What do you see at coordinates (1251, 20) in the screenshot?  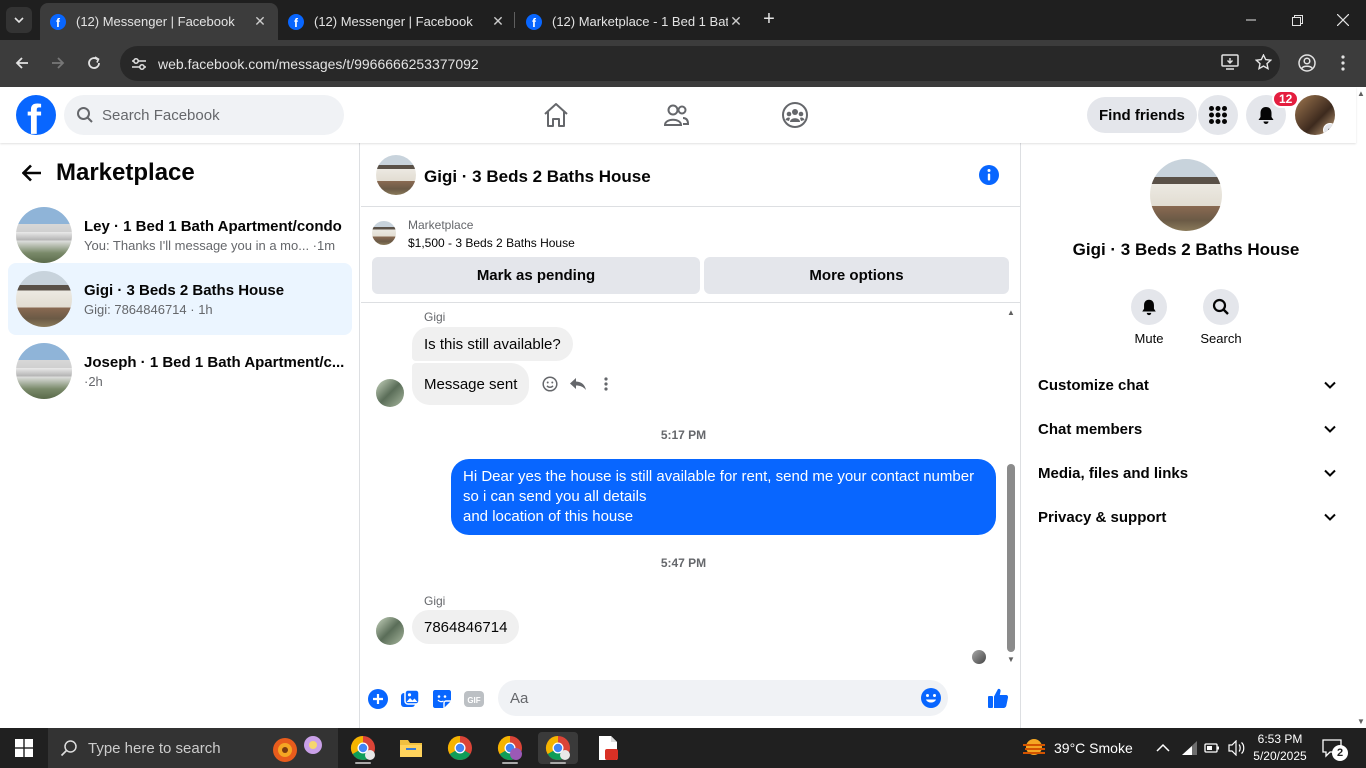 I see `minimize-button` at bounding box center [1251, 20].